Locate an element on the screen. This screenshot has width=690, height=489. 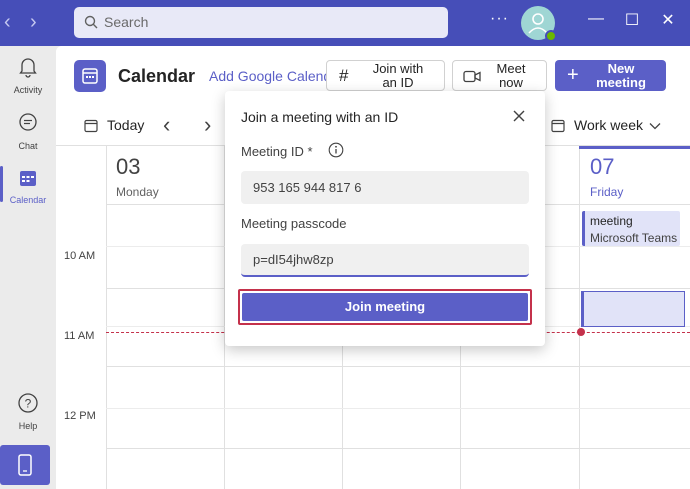
view-calendar-icon is located at coordinates (558, 126).